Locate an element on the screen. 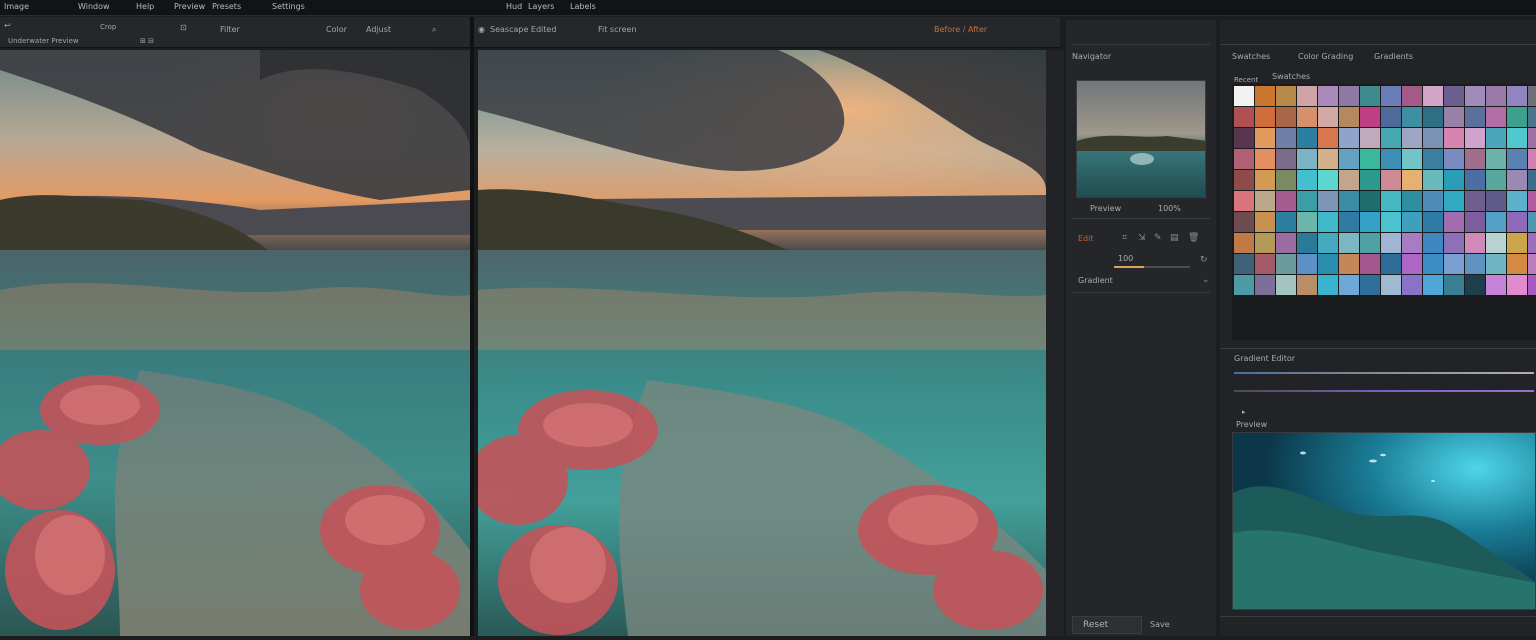 Image resolution: width=1536 pixels, height=640 pixels. tool-crop: Crop is located at coordinates (108, 27).